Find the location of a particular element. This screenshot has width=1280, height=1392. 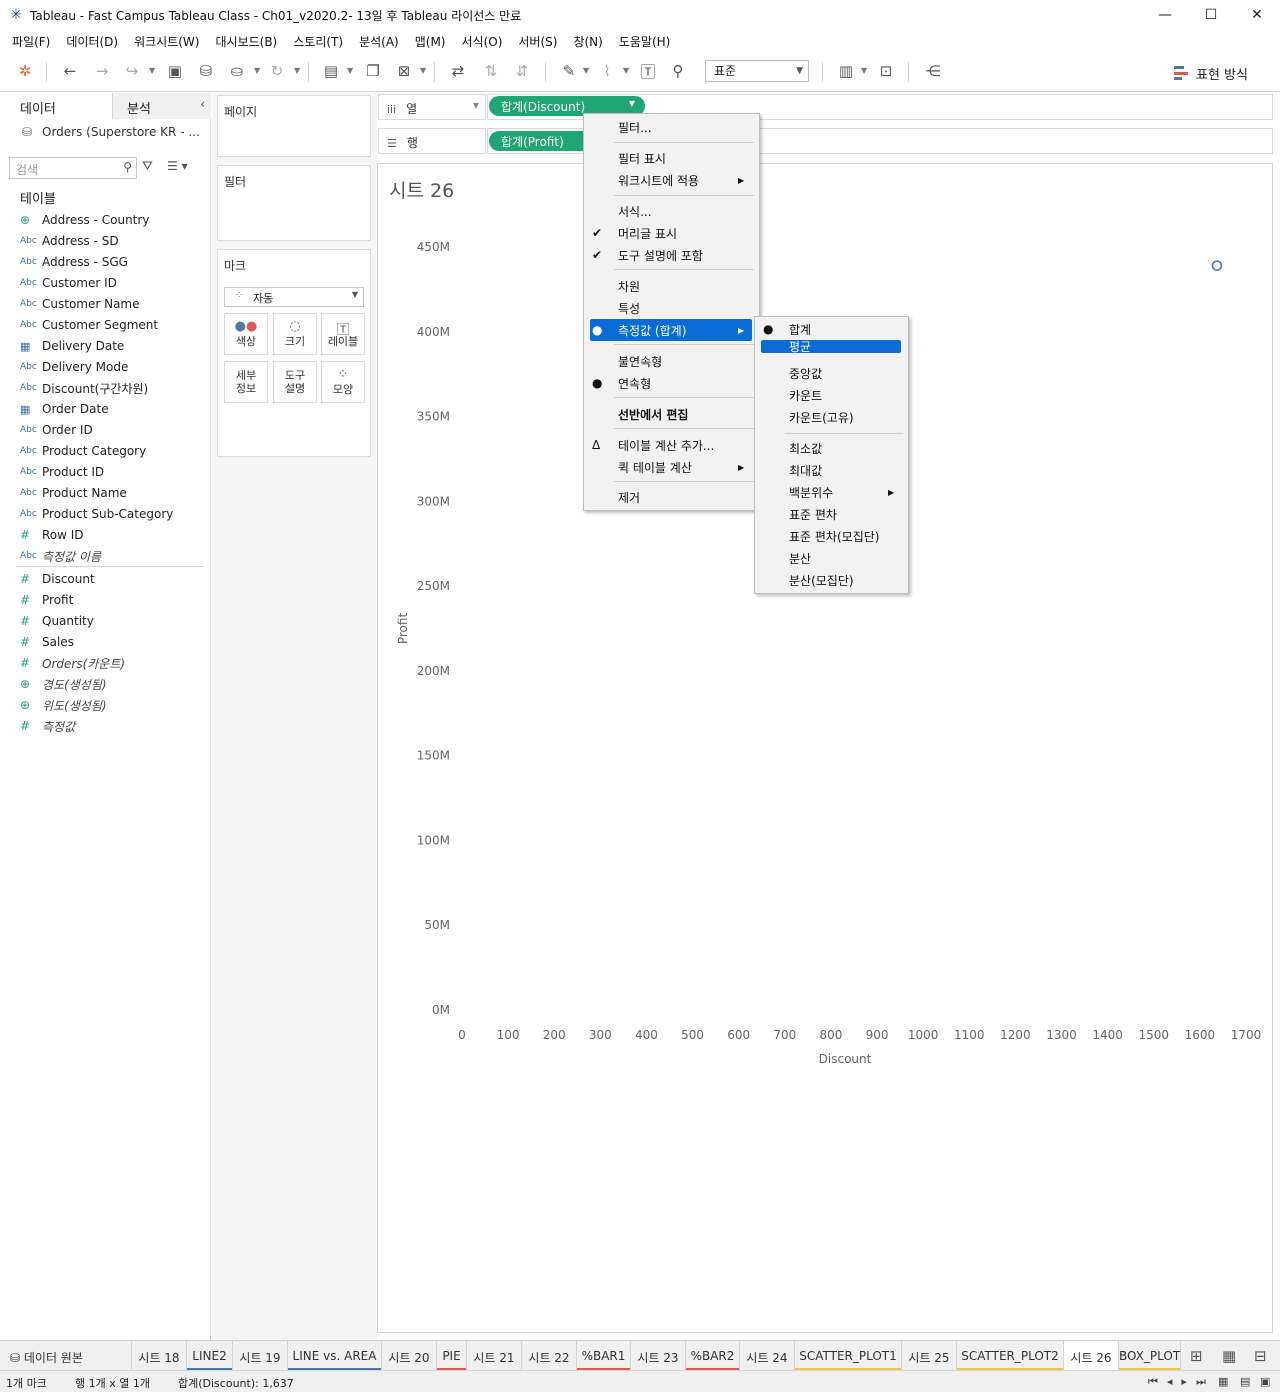

cards-icon: ▥ is located at coordinates (846, 71).